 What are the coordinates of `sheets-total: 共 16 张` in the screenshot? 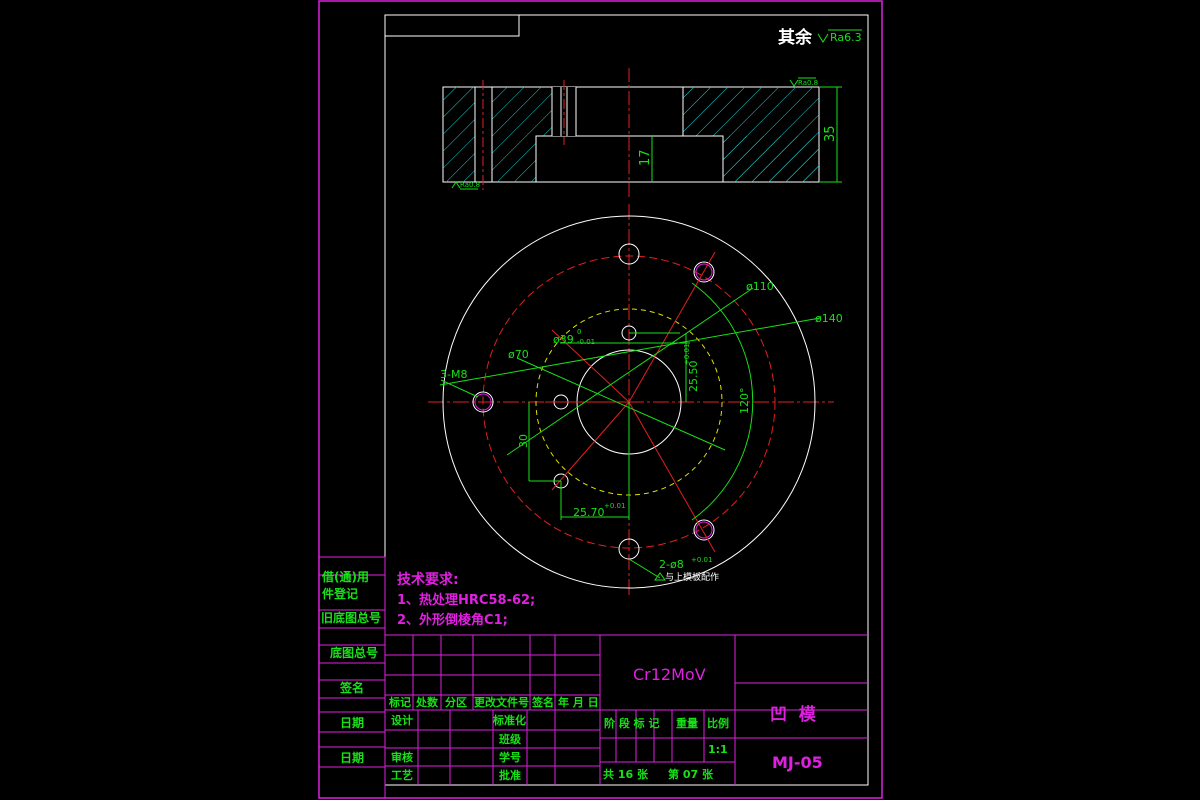 It's located at (626, 774).